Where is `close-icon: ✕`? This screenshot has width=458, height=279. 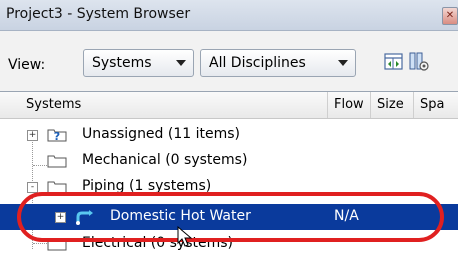
close-icon: ✕ is located at coordinates (450, 15).